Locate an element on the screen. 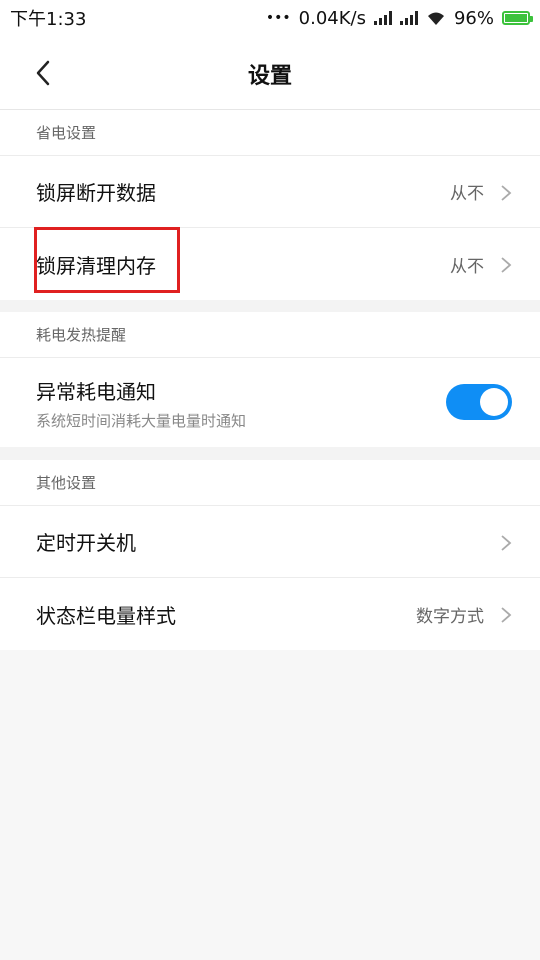 This screenshot has width=540, height=960. setting-label: 异常耗电通知 is located at coordinates (96, 392).